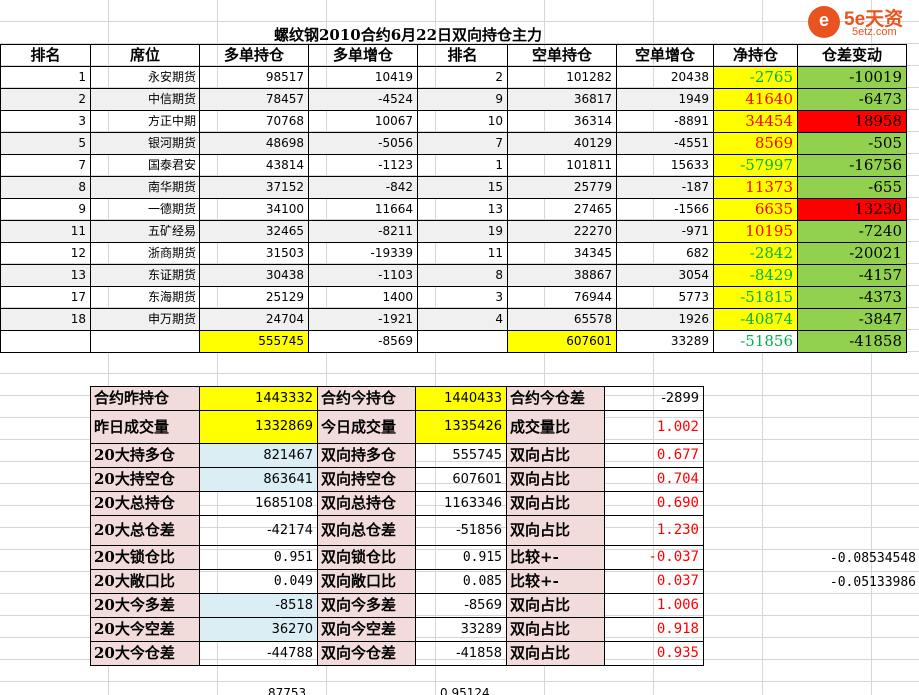 The height and width of the screenshot is (695, 919). Describe the element at coordinates (363, 231) in the screenshot. I see `long-change: -8211` at that location.